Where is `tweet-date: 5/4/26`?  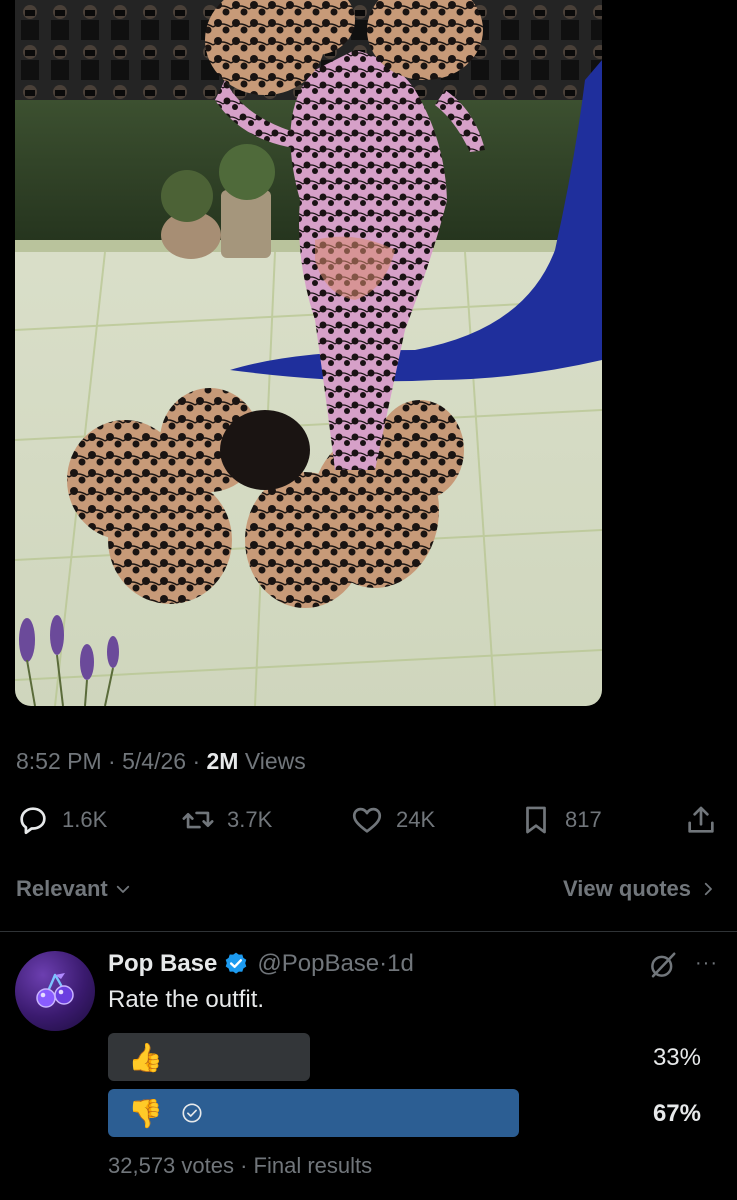 tweet-date: 5/4/26 is located at coordinates (154, 761).